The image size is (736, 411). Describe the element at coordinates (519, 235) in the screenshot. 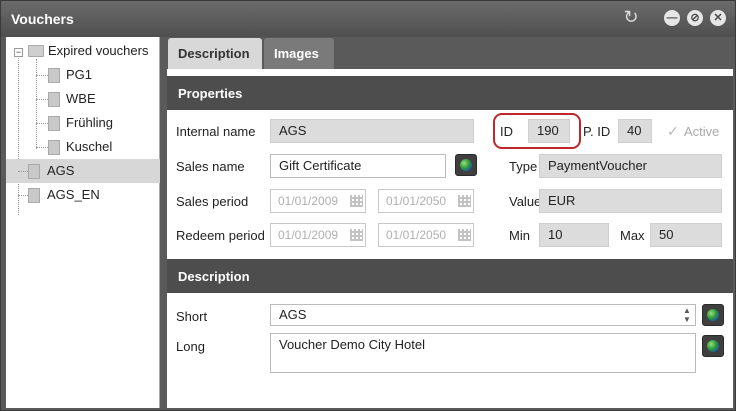

I see `min-label: Min` at that location.